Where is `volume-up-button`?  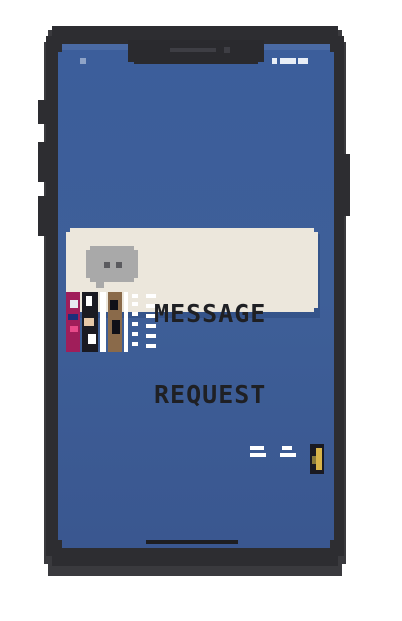
volume-up-button is located at coordinates (42, 162).